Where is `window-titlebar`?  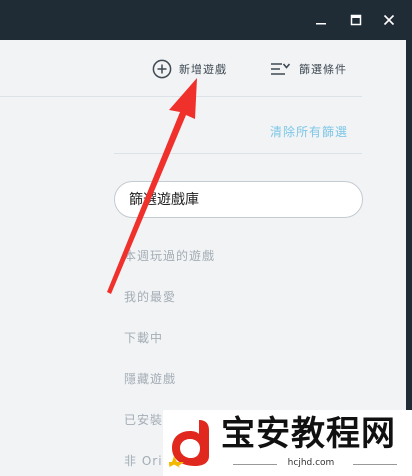
window-titlebar is located at coordinates (206, 20).